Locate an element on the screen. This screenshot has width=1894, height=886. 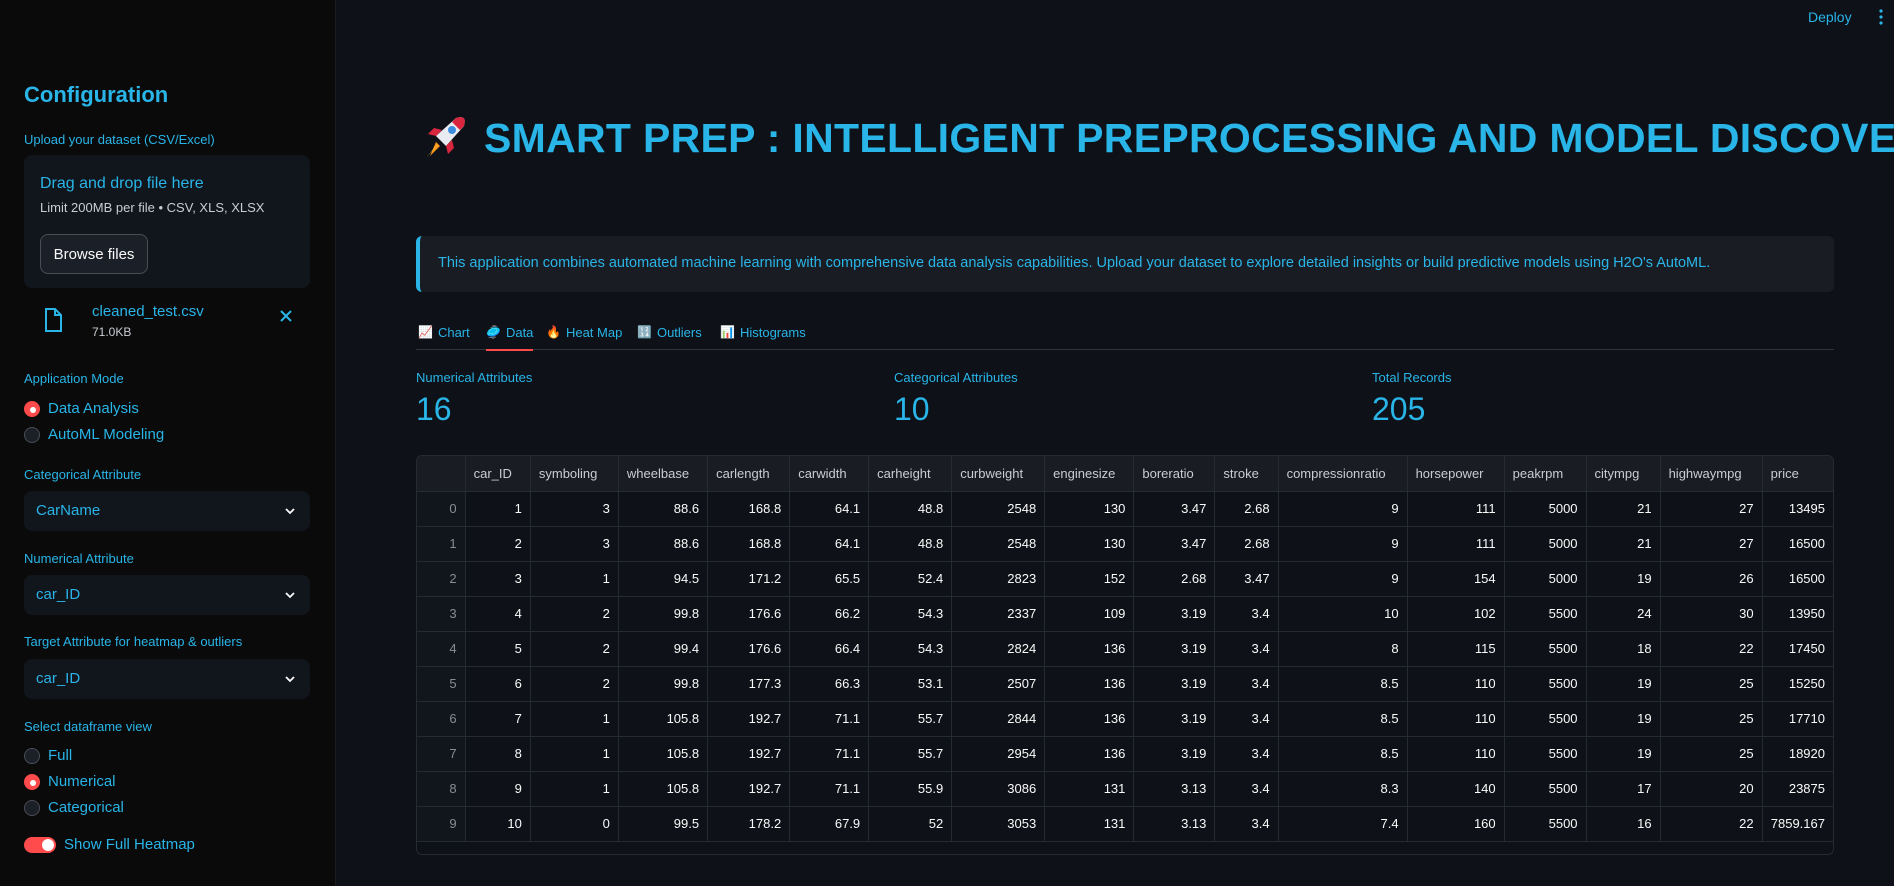
table-cell: 16500 is located at coordinates (1797, 544).